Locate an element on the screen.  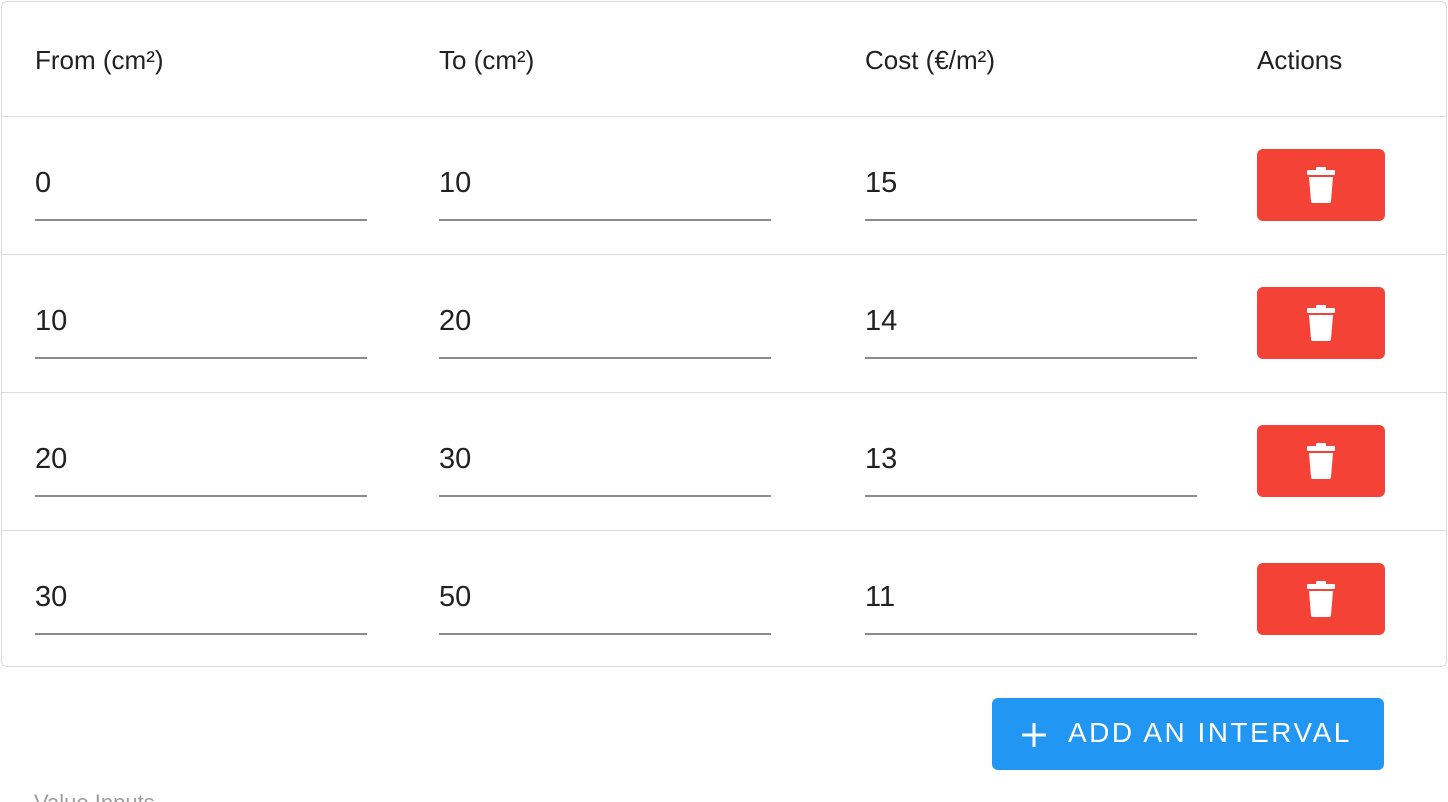
table-header: From (cm²) To (cm²) Cost (€/m²) Actions is located at coordinates (724, 59).